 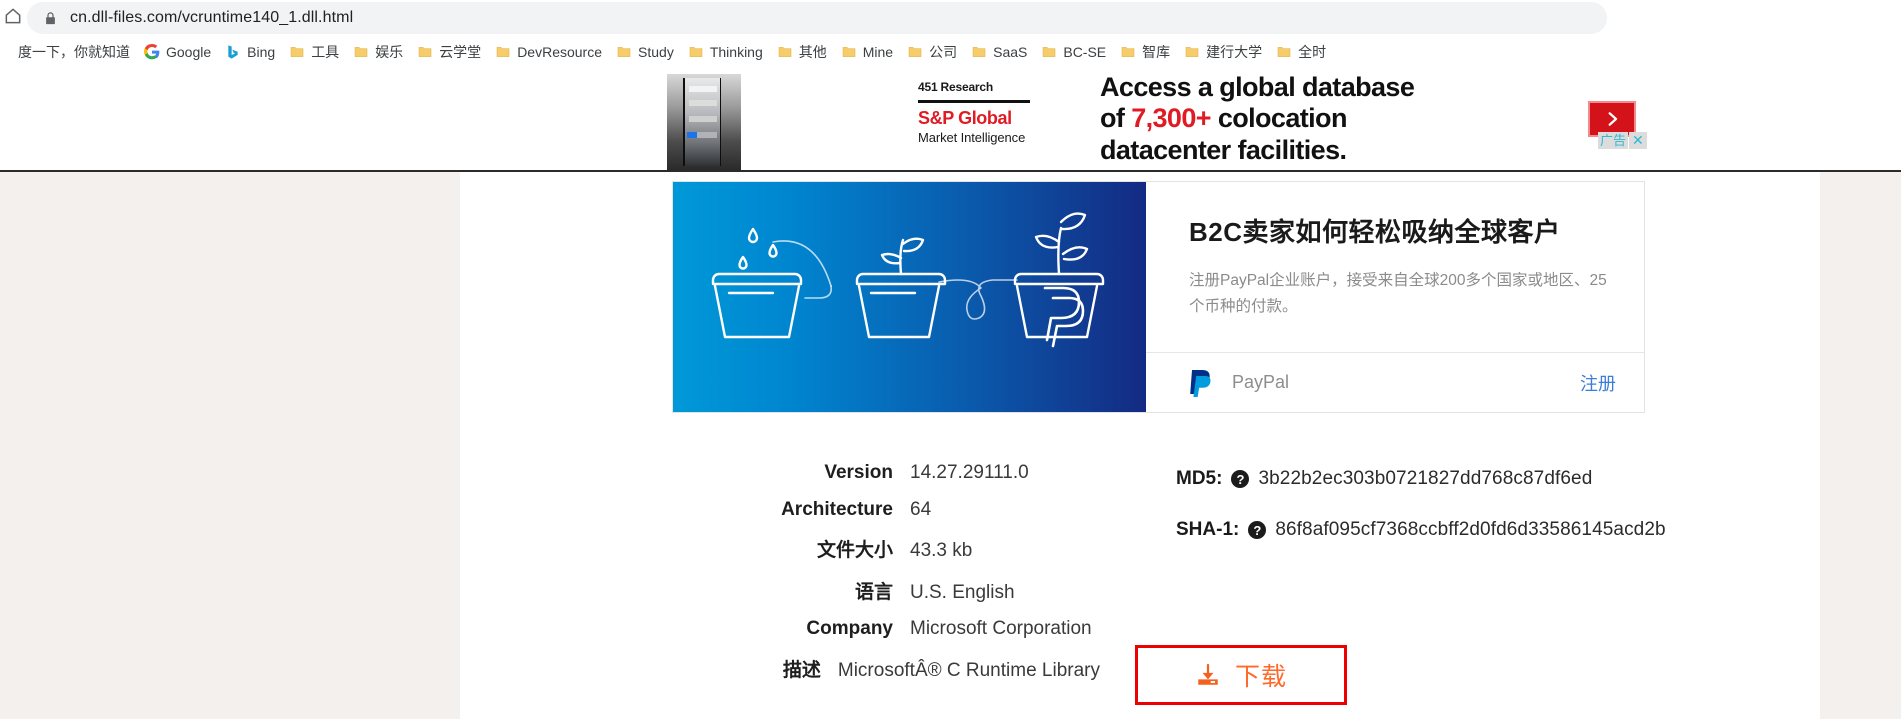 I want to click on detail-key: Company, so click(x=849, y=628).